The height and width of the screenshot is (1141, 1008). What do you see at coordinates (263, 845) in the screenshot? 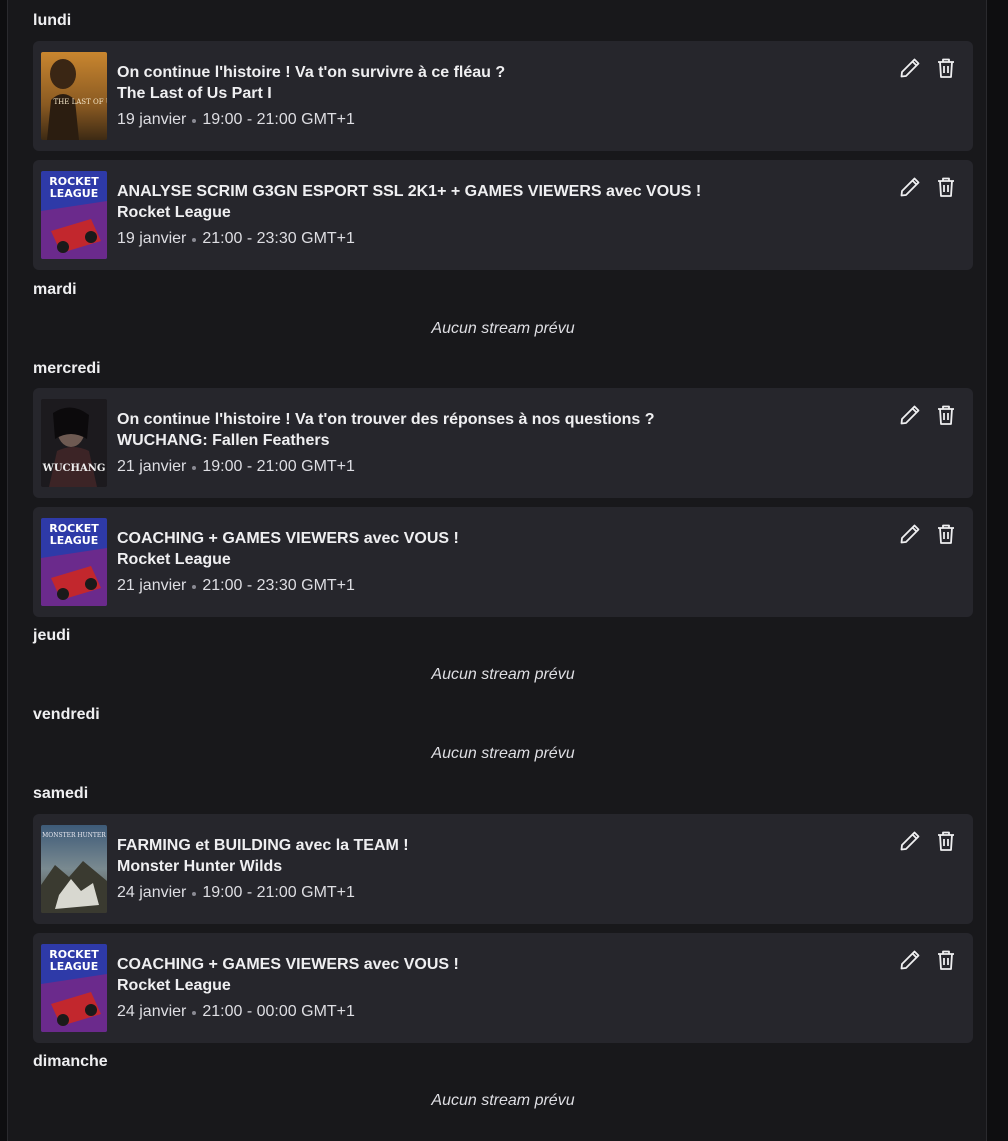
I see `stream-title: FARMING et BUILDING avec la TEAM !` at bounding box center [263, 845].